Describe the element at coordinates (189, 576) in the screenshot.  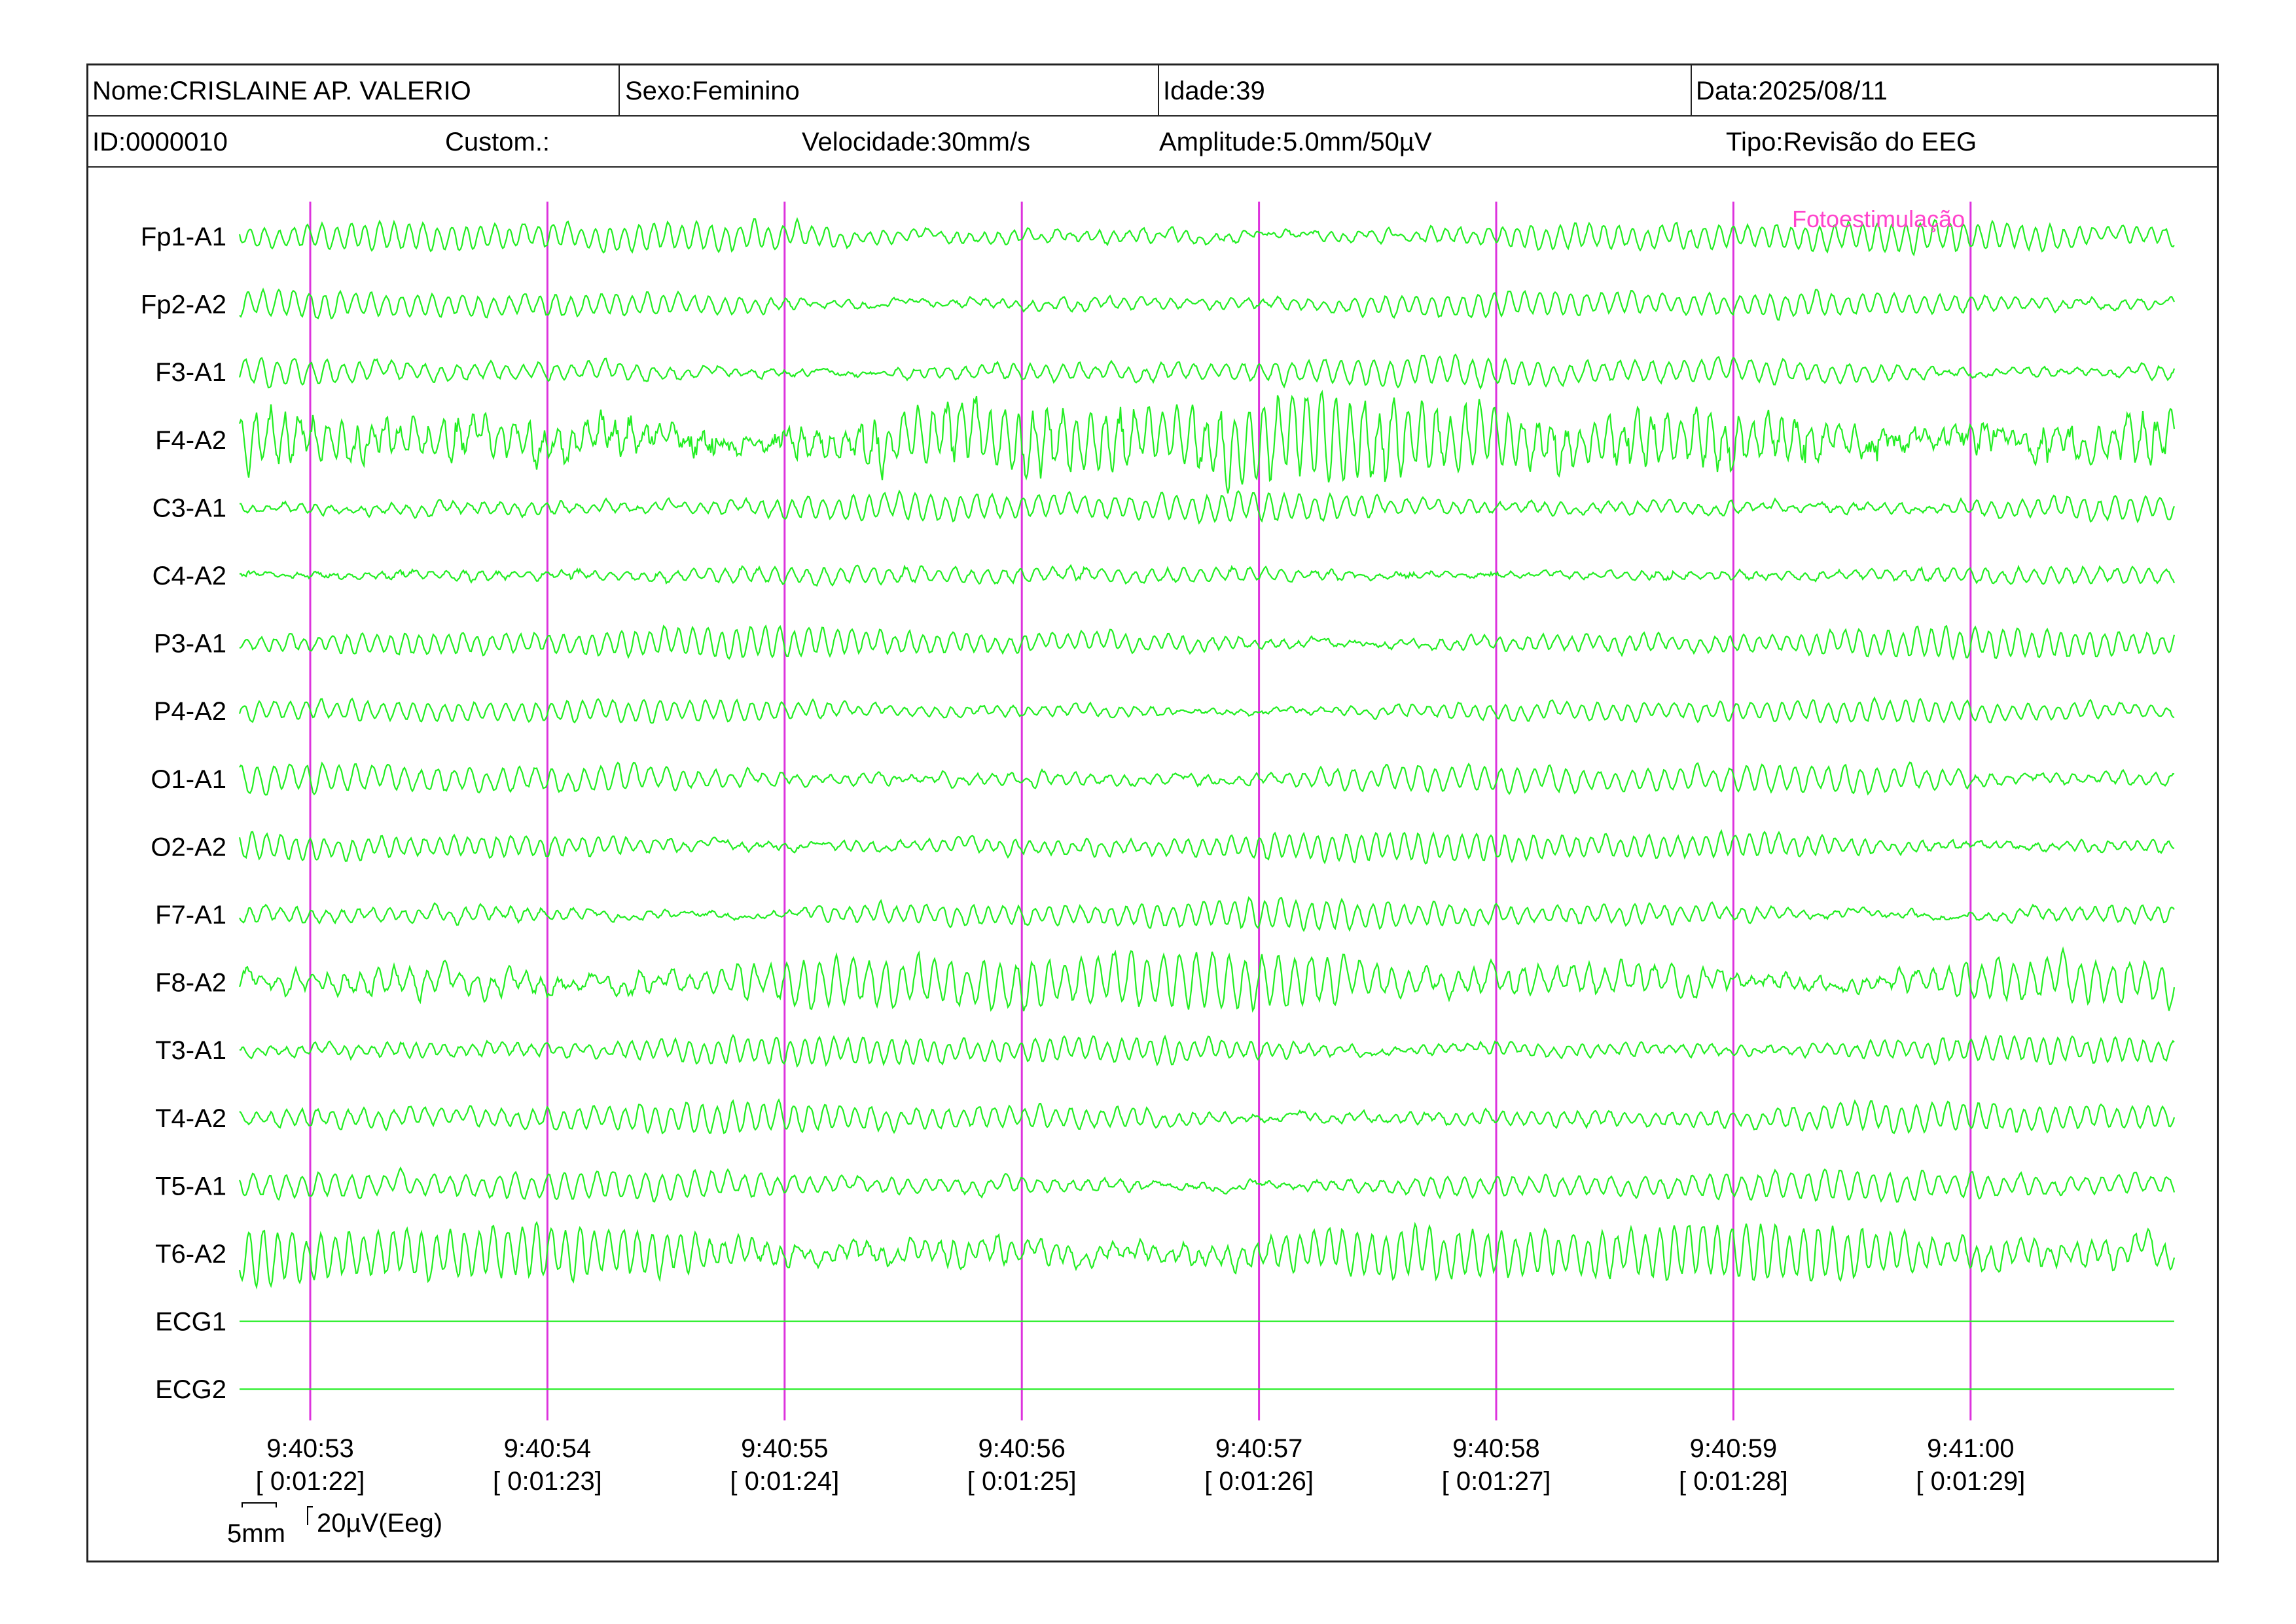
I see `channel-label: C4-A2` at that location.